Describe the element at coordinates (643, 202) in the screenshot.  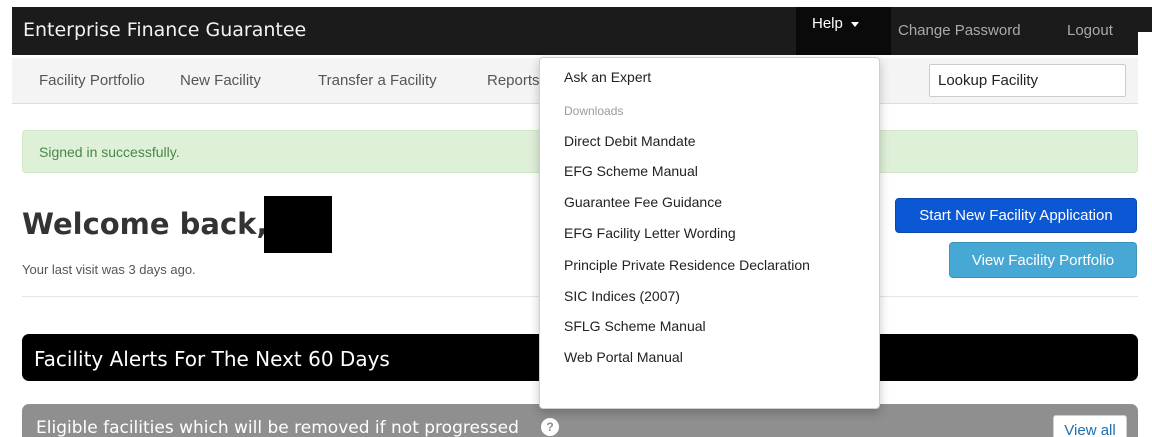
I see `menu-item-guarantee-fee-guidance: Guarantee Fee Guidance` at that location.